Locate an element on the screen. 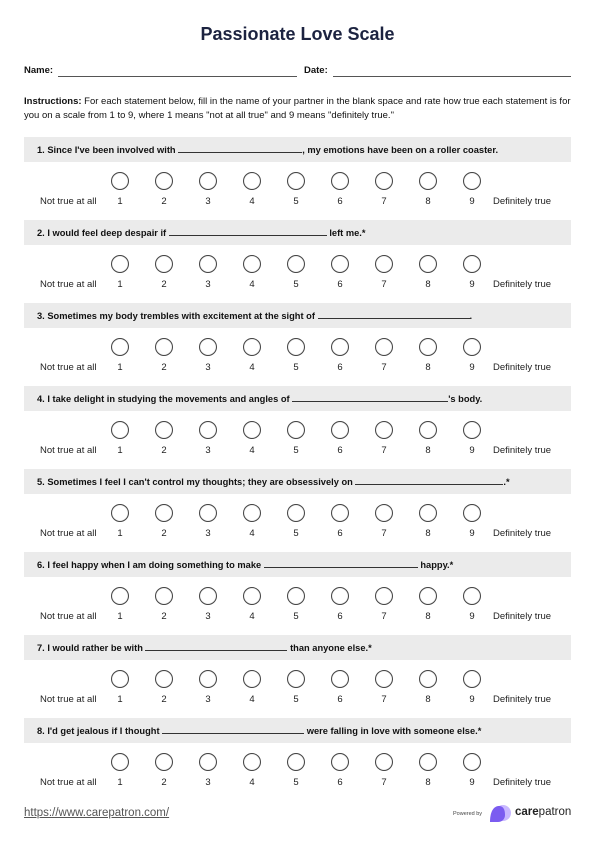  date-field is located at coordinates (452, 76).